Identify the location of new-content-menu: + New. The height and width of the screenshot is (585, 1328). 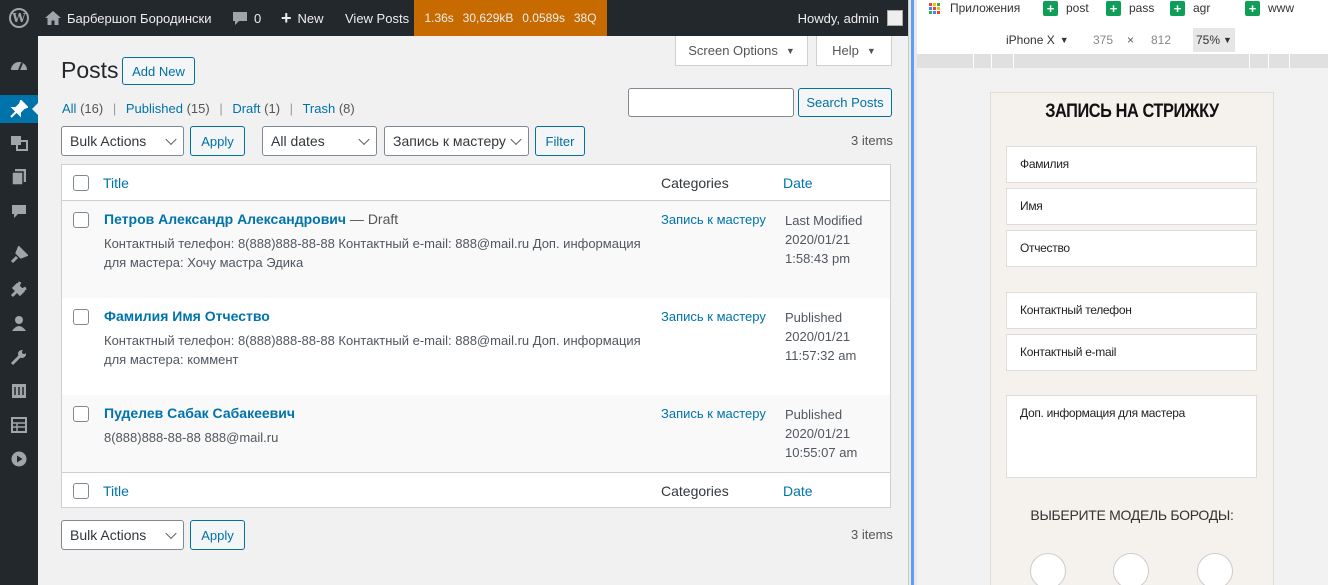
(302, 18).